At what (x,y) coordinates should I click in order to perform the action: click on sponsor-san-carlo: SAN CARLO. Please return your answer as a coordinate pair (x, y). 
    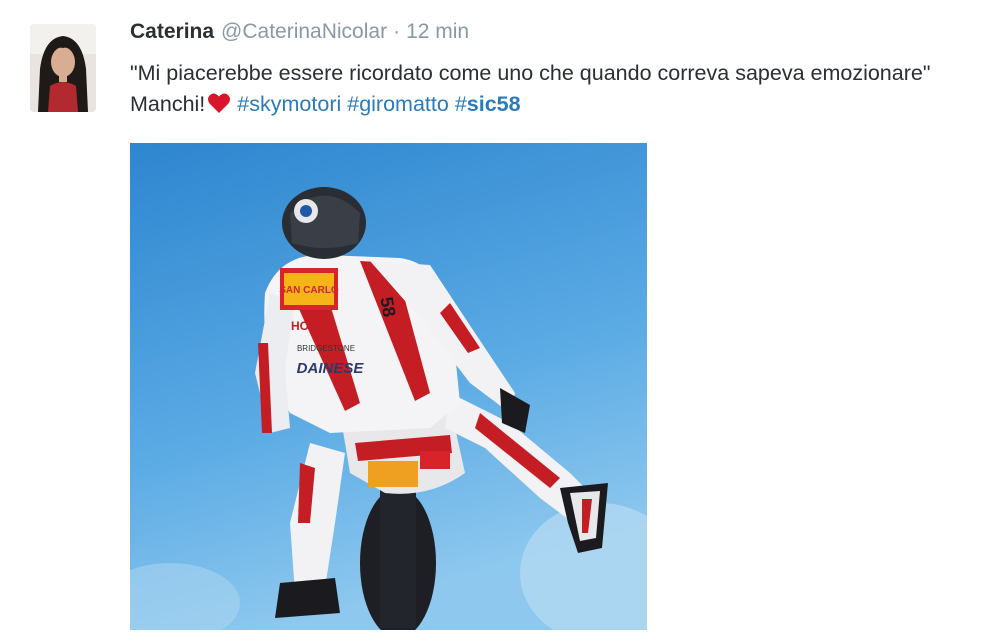
    Looking at the image, I should click on (309, 290).